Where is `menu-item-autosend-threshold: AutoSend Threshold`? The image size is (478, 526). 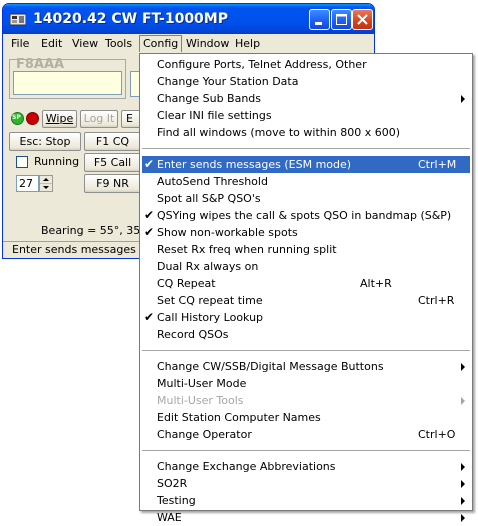 menu-item-autosend-threshold: AutoSend Threshold is located at coordinates (306, 181).